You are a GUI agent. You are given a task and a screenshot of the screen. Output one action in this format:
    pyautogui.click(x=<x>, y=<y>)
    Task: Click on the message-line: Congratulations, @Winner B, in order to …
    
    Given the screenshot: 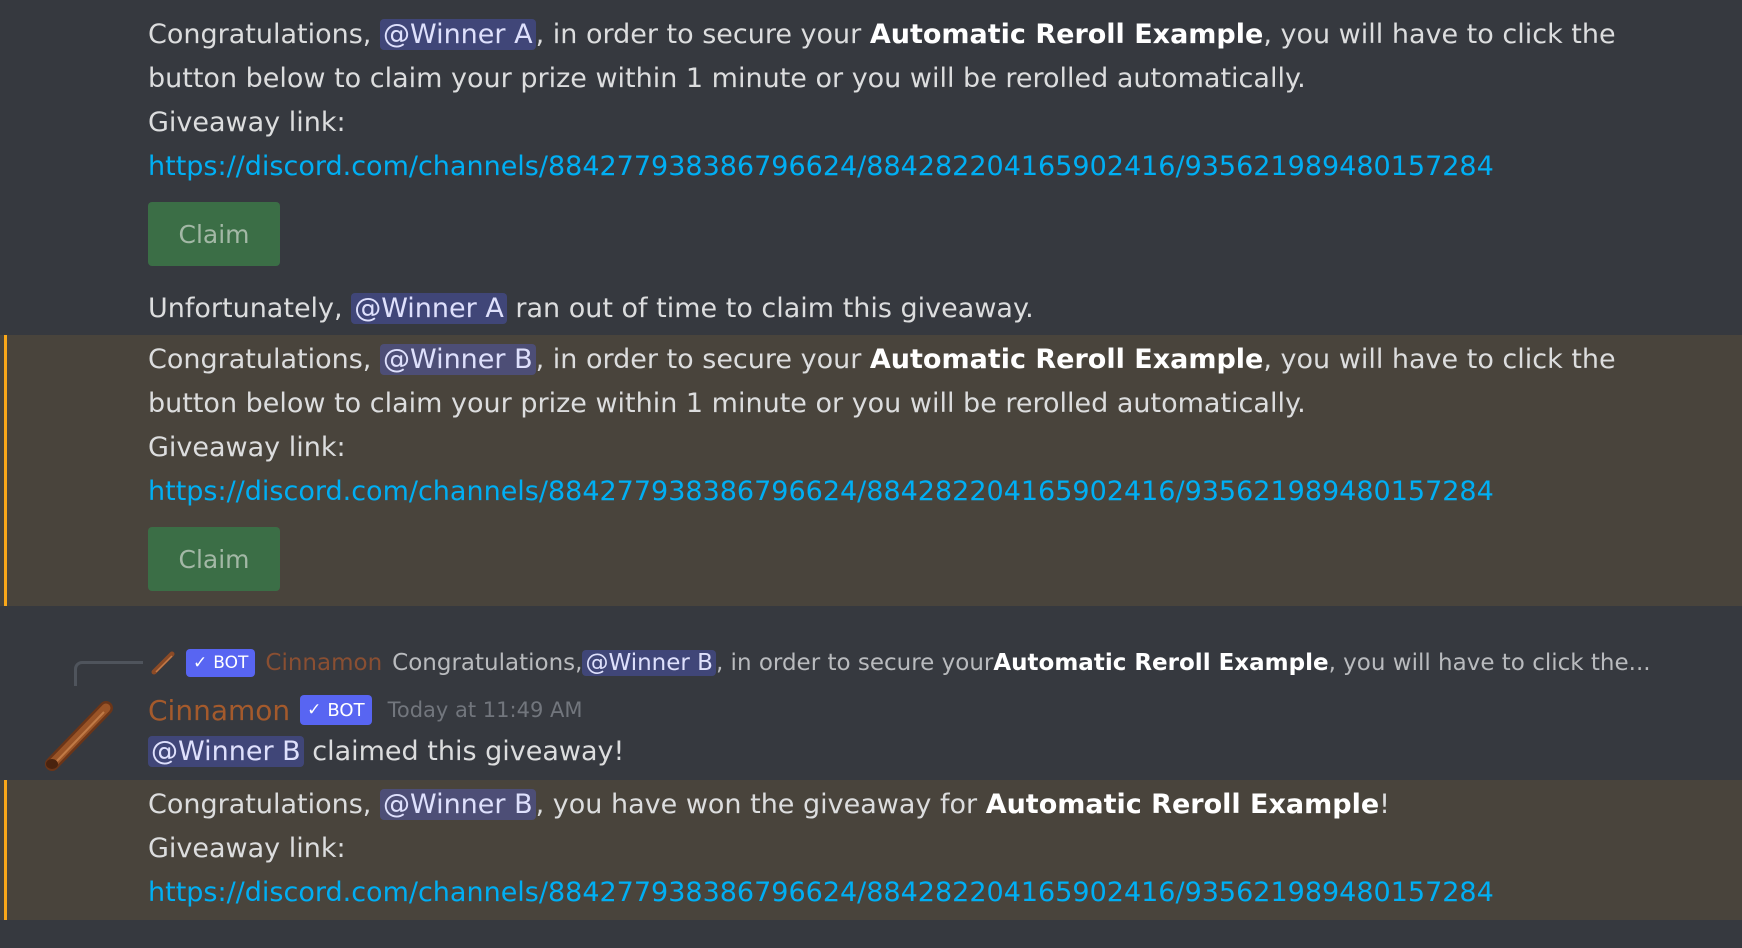 What is the action you would take?
    pyautogui.click(x=935, y=360)
    